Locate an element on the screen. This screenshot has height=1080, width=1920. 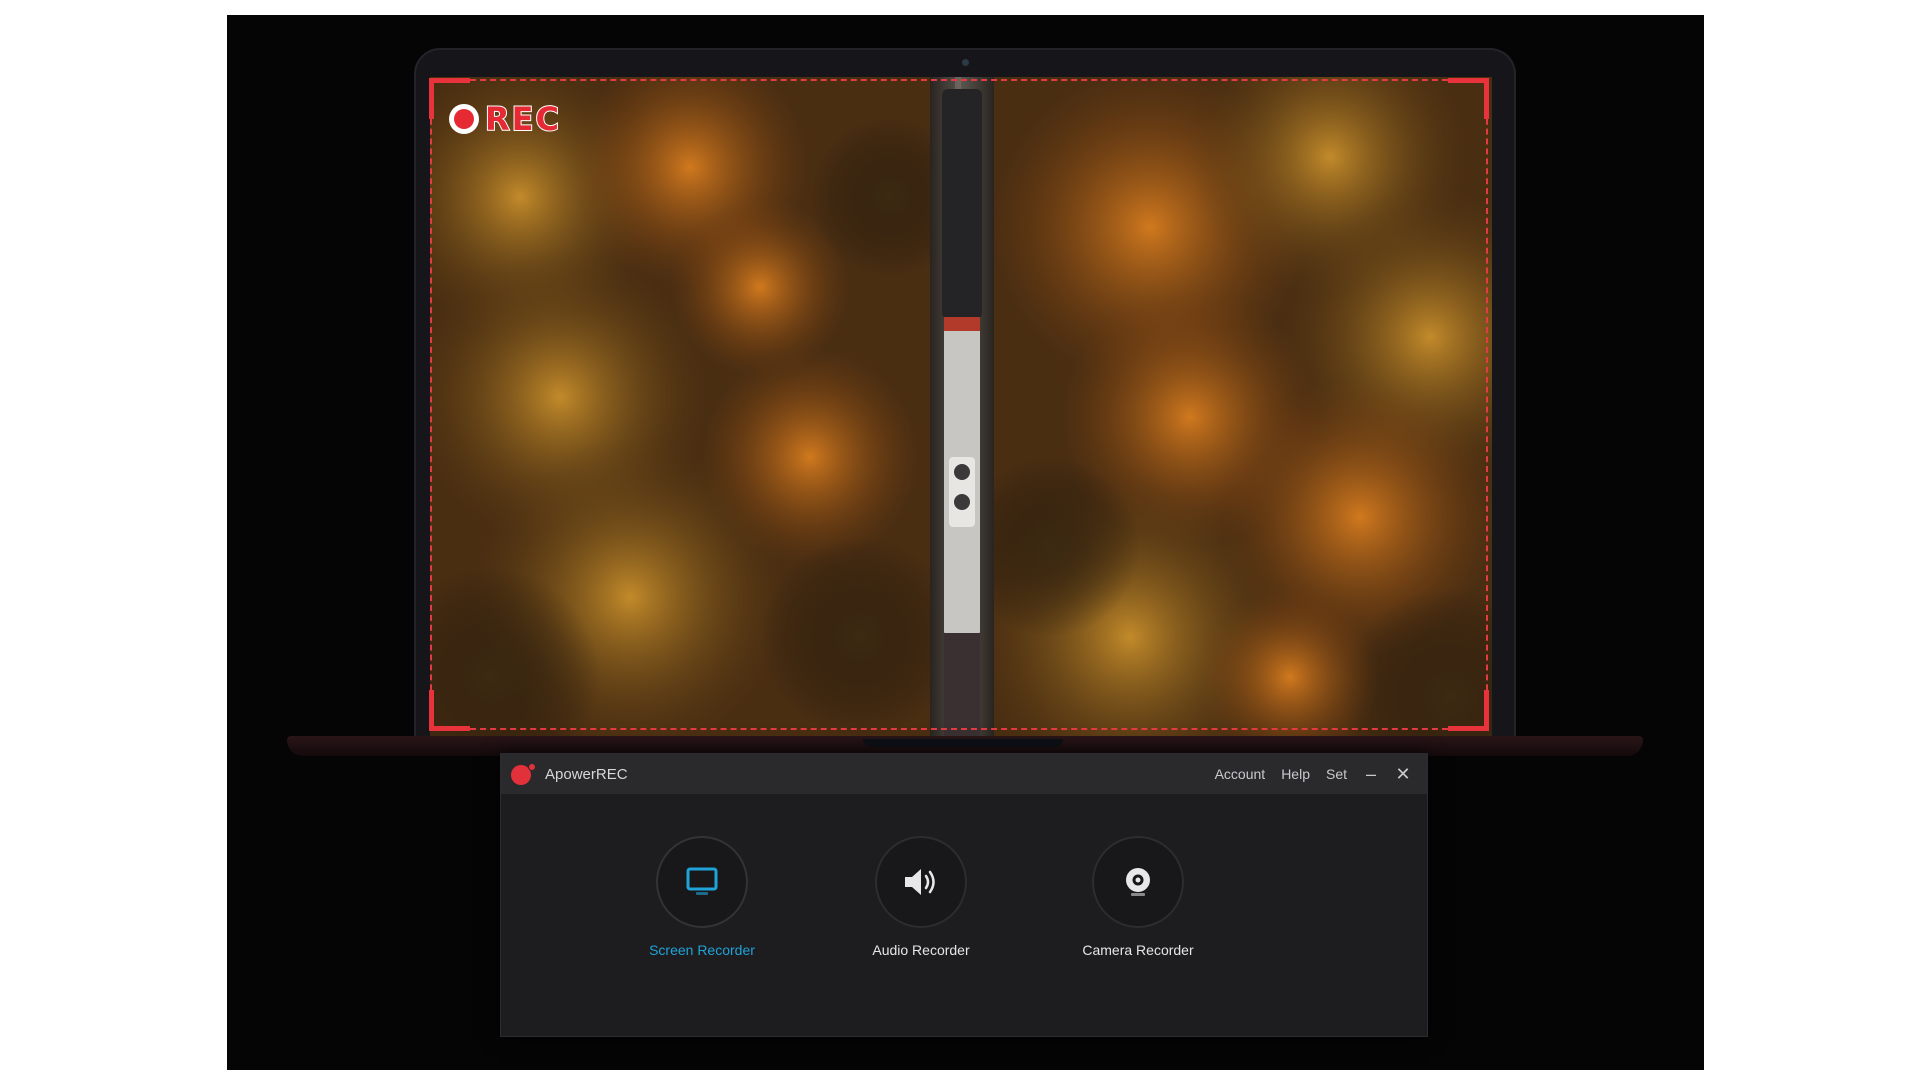
menu-account: Account is located at coordinates (1240, 774).